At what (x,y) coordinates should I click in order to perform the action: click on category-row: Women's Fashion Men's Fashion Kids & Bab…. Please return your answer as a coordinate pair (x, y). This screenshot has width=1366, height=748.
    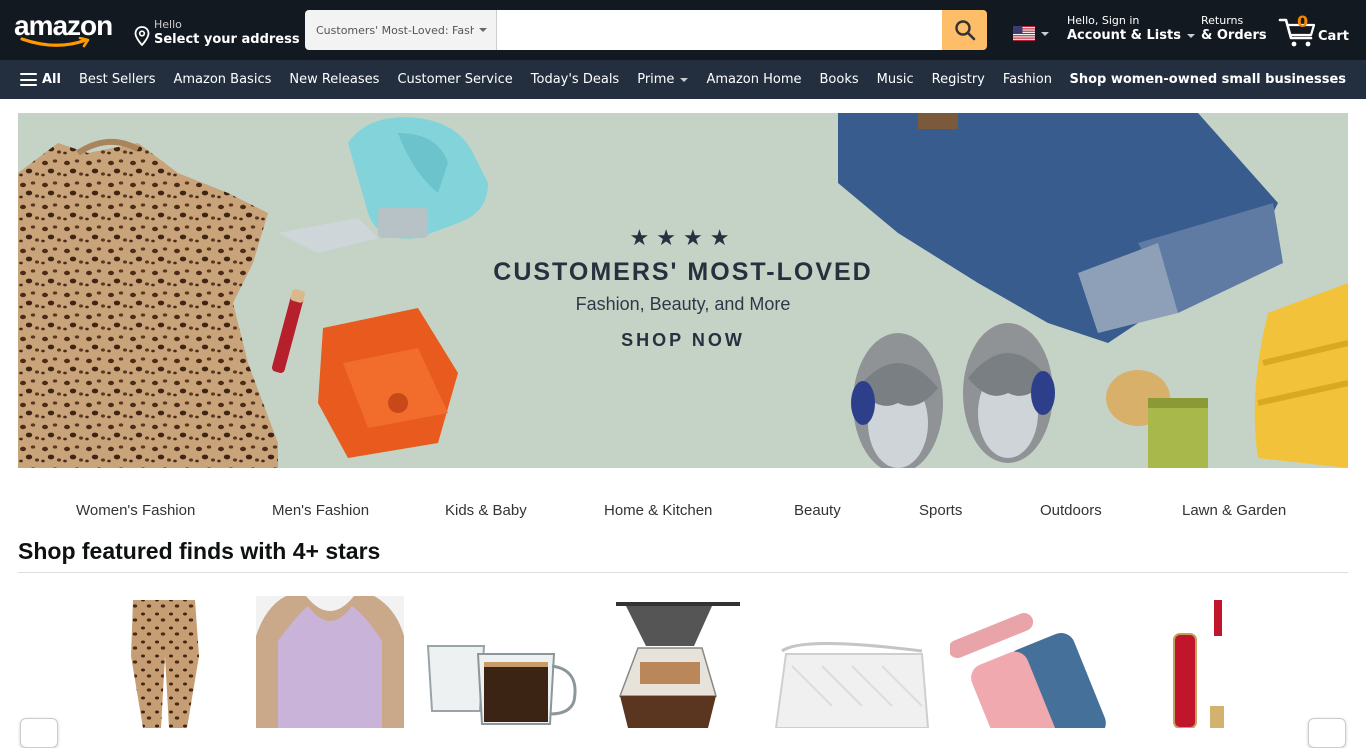
    Looking at the image, I should click on (683, 513).